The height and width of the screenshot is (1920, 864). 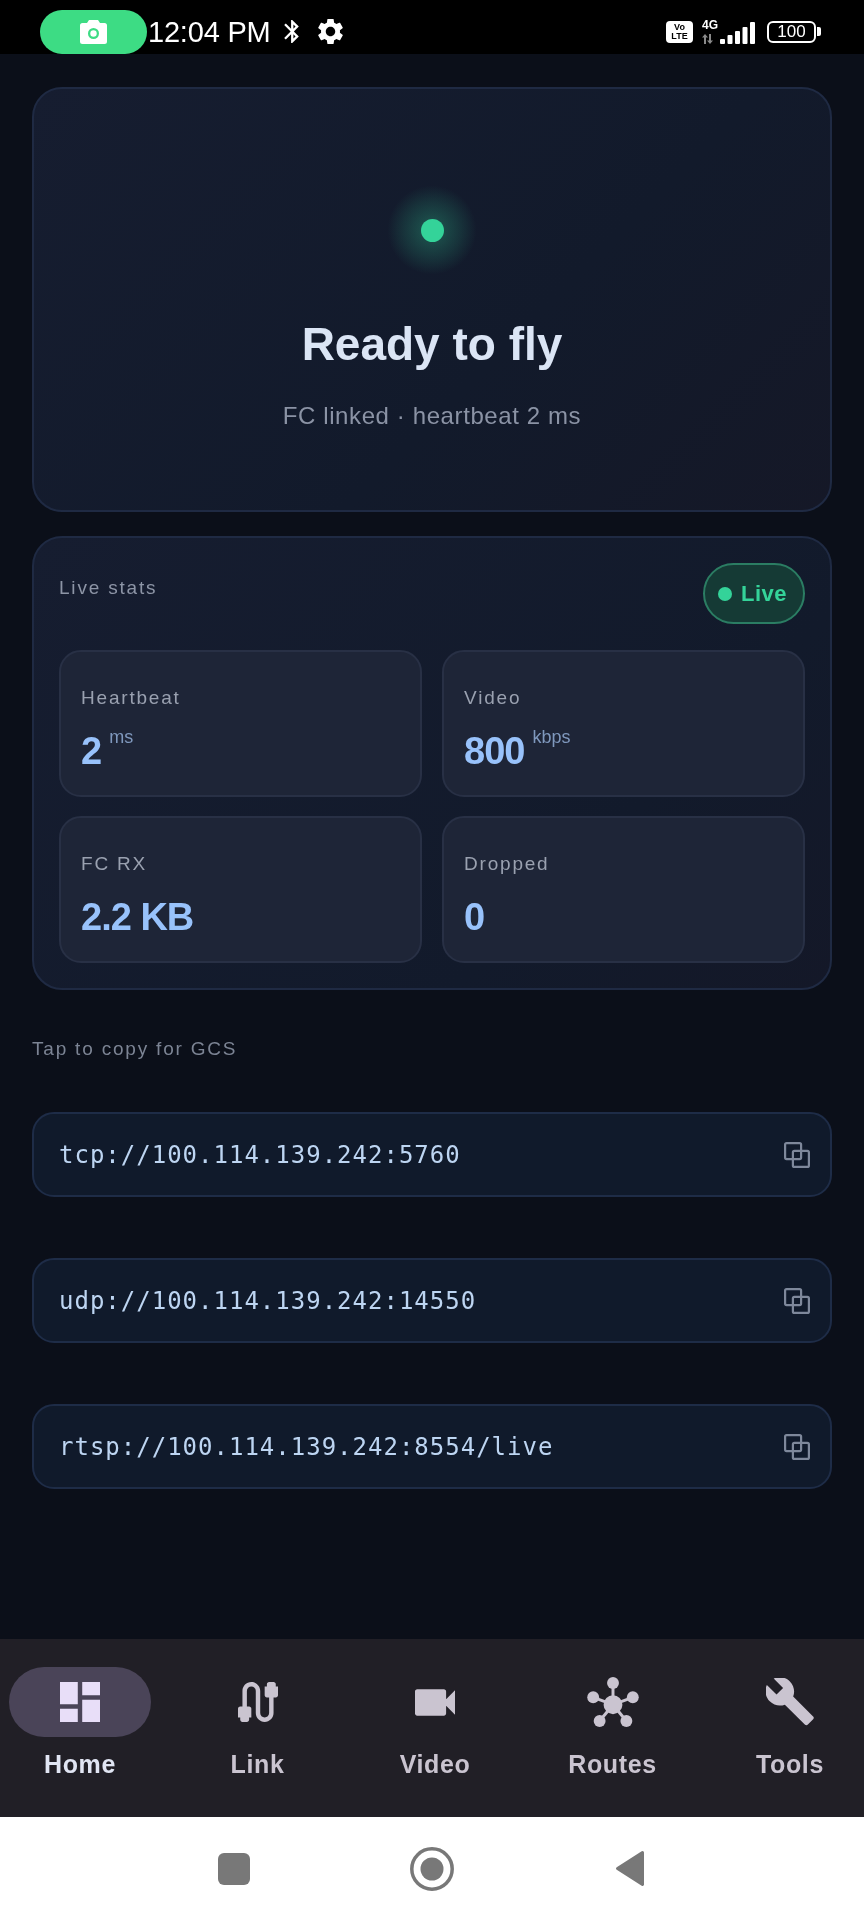 I want to click on nav-tab: Routes, so click(x=612, y=1723).